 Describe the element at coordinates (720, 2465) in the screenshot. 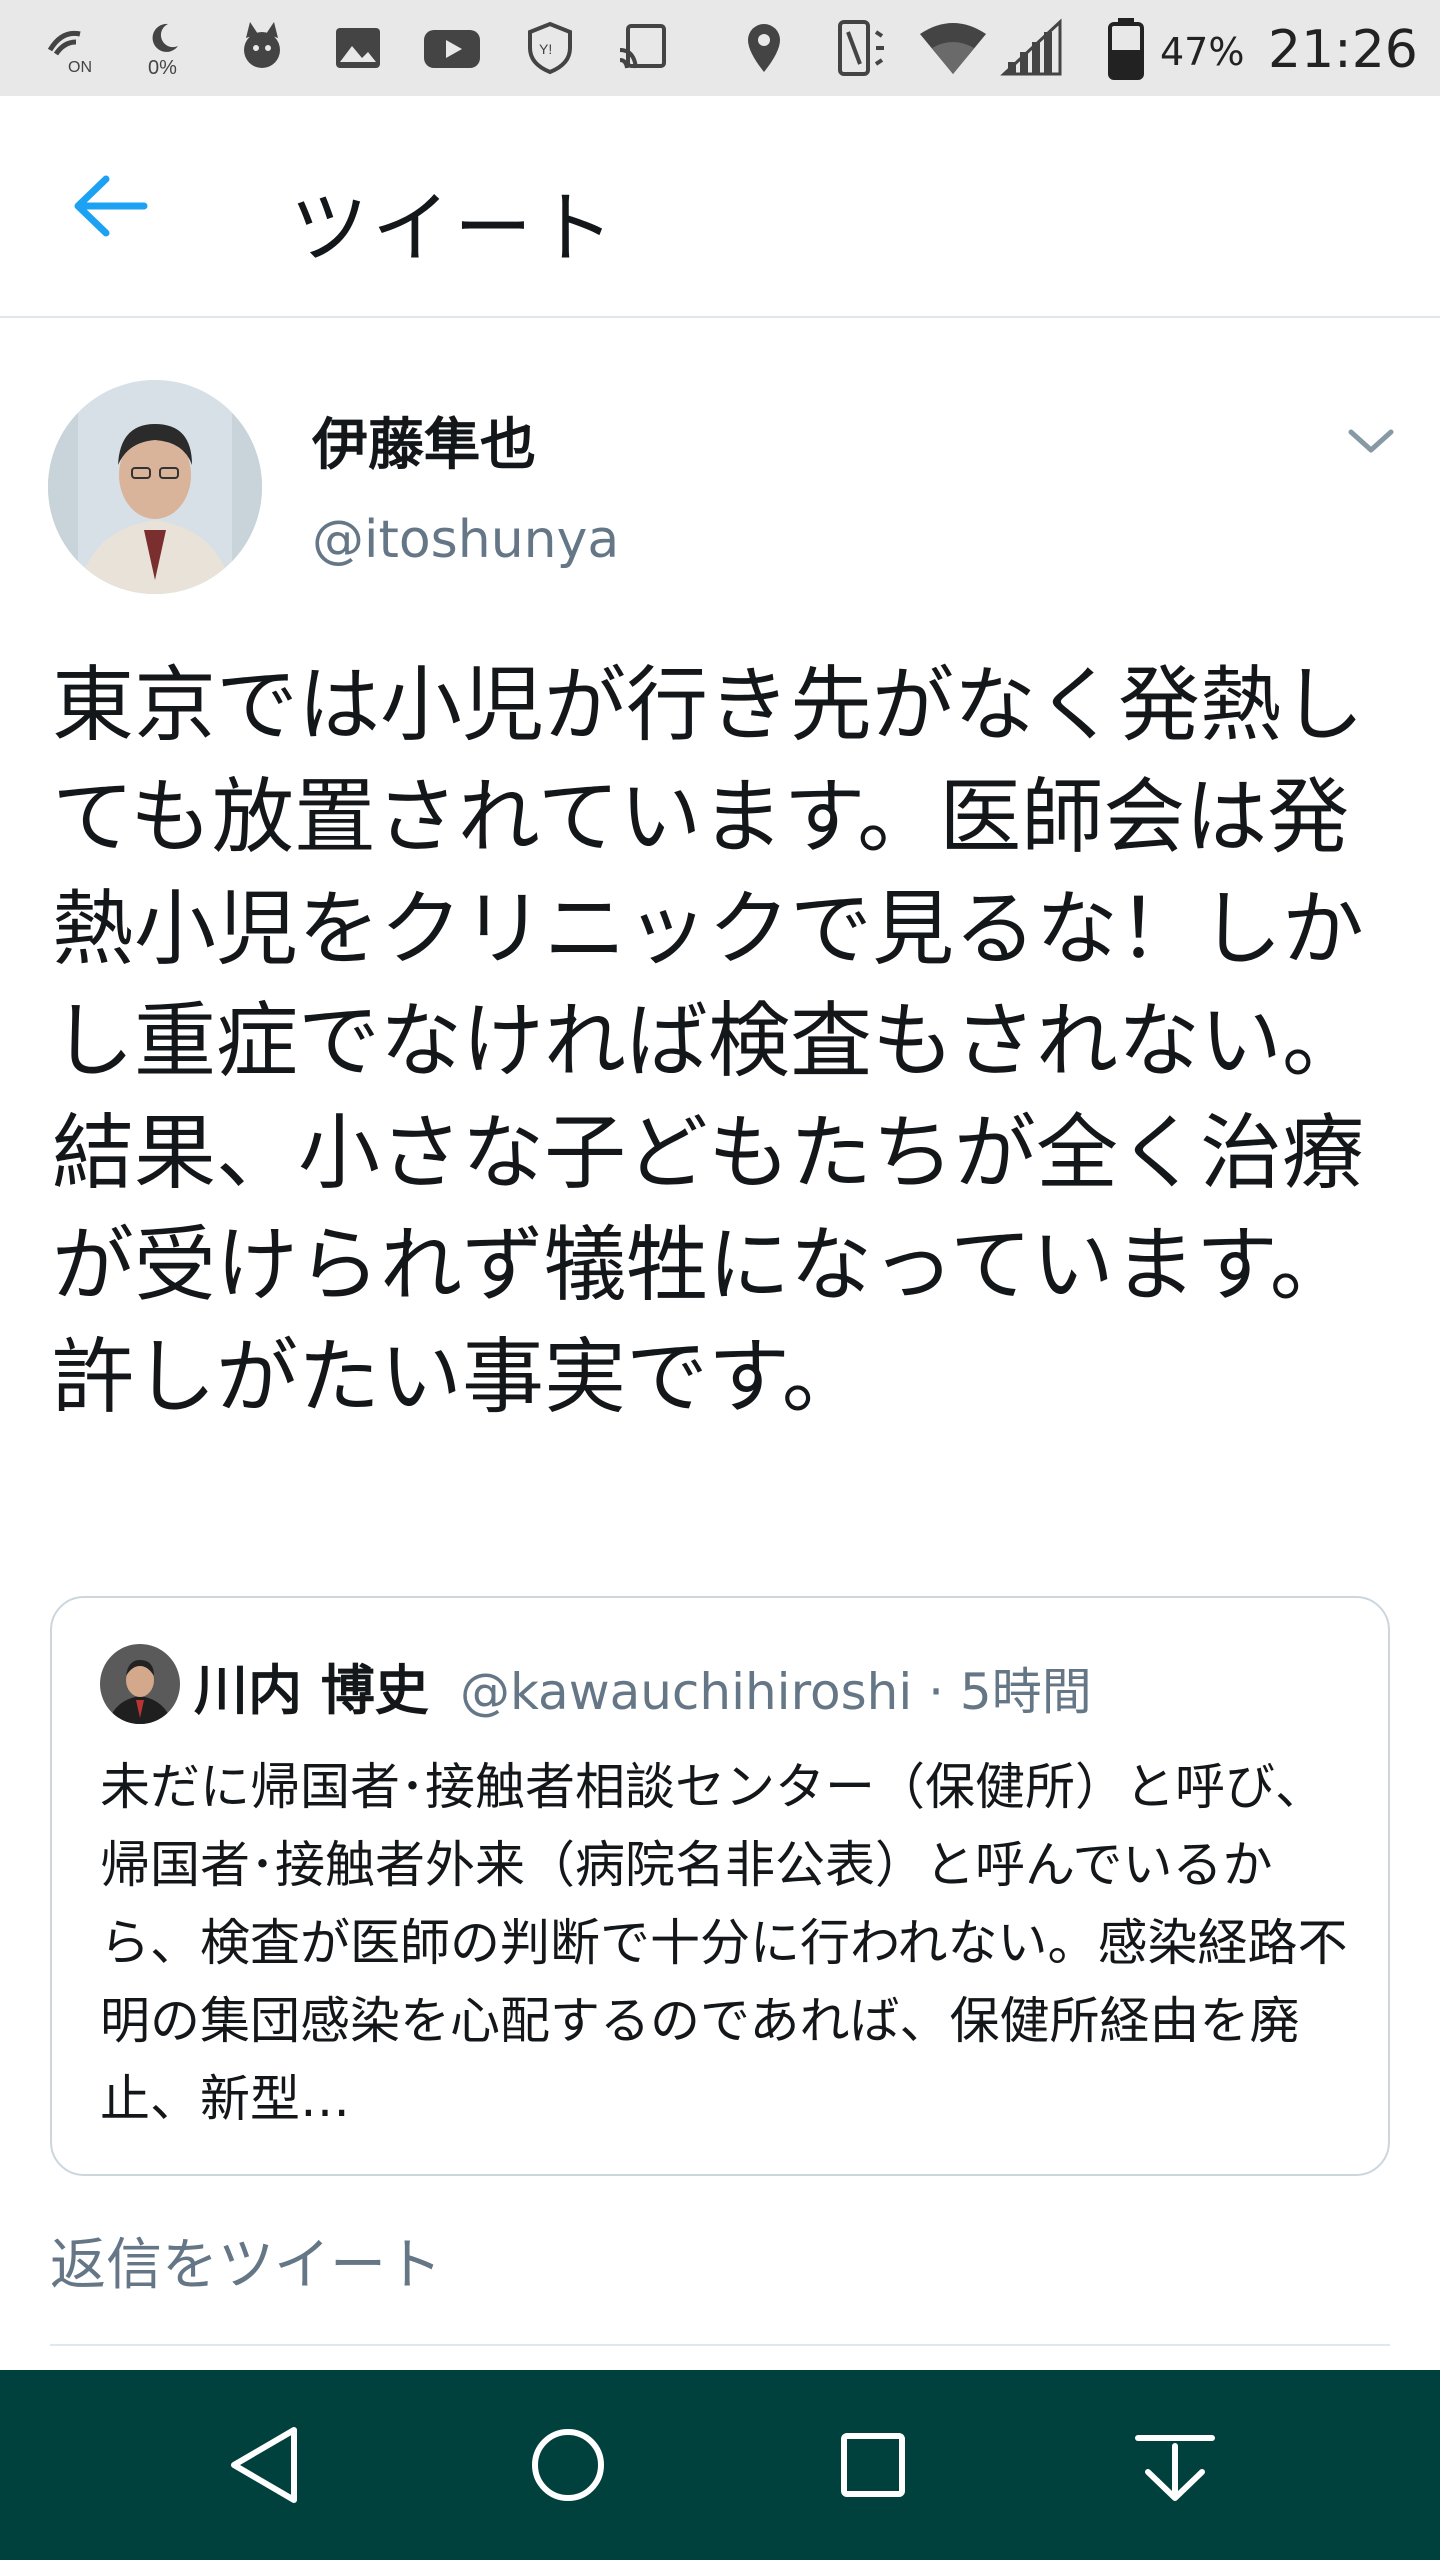

I see `system-nav-bar` at that location.